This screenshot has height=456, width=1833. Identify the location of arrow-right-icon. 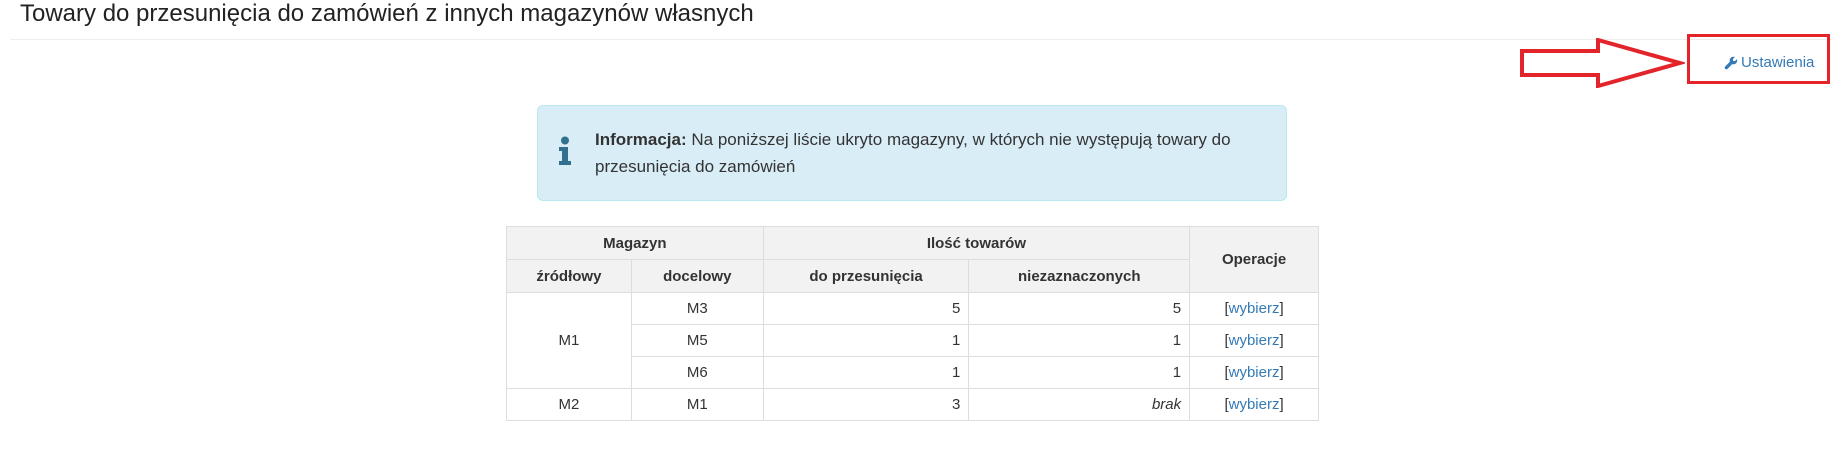
(1602, 63).